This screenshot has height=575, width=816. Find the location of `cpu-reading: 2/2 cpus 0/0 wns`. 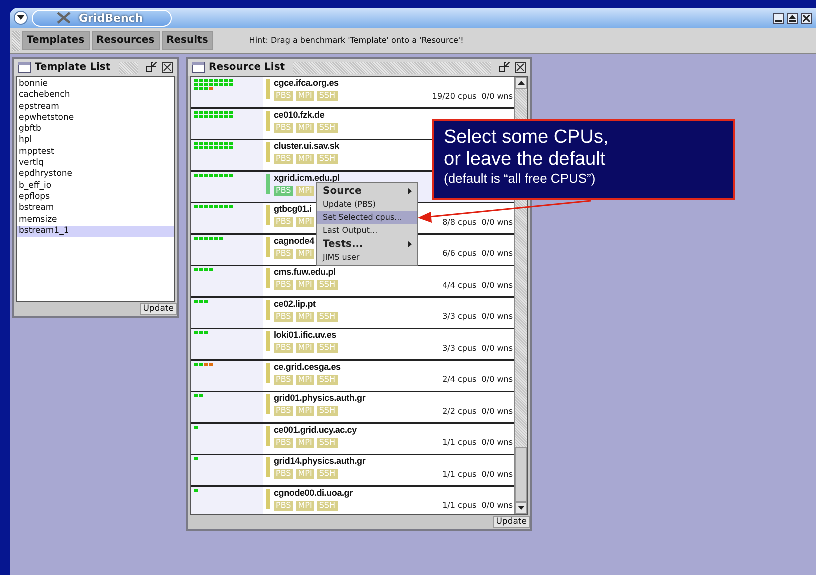

cpu-reading: 2/2 cpus 0/0 wns is located at coordinates (478, 411).